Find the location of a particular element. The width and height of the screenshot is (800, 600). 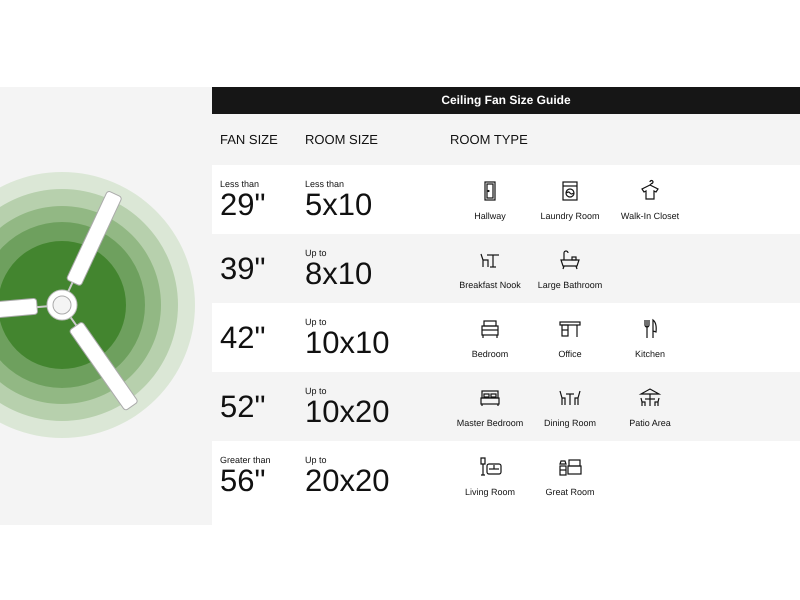

column-header: ROOM SIZE is located at coordinates (342, 139).